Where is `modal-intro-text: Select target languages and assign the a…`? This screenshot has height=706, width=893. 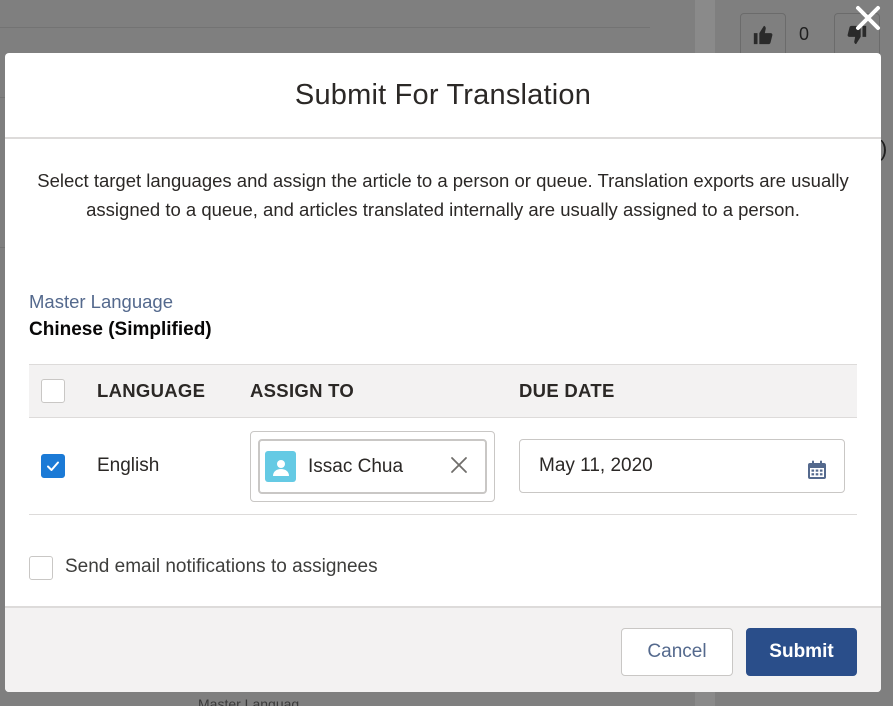
modal-intro-text: Select target languages and assign the a… is located at coordinates (443, 195).